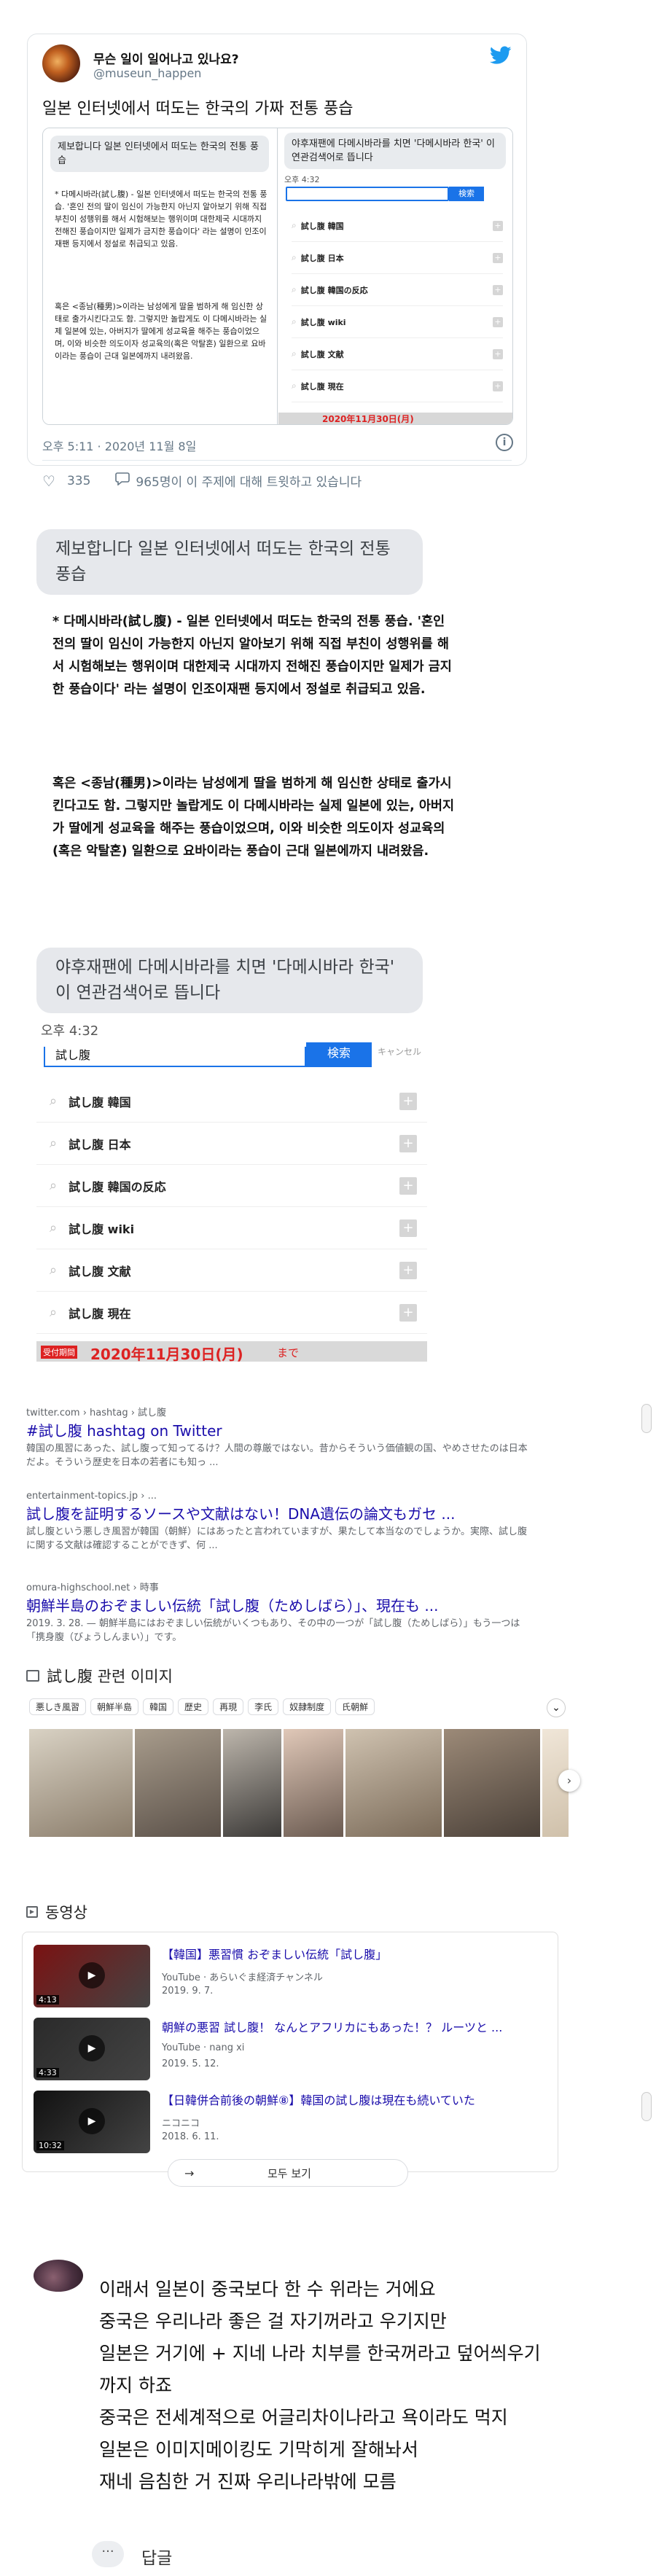 Image resolution: width=656 pixels, height=2576 pixels. I want to click on video-title: 【日韓併合前後の朝鮮⑧】韓国の試し腹は現在も続いていた, so click(352, 2099).